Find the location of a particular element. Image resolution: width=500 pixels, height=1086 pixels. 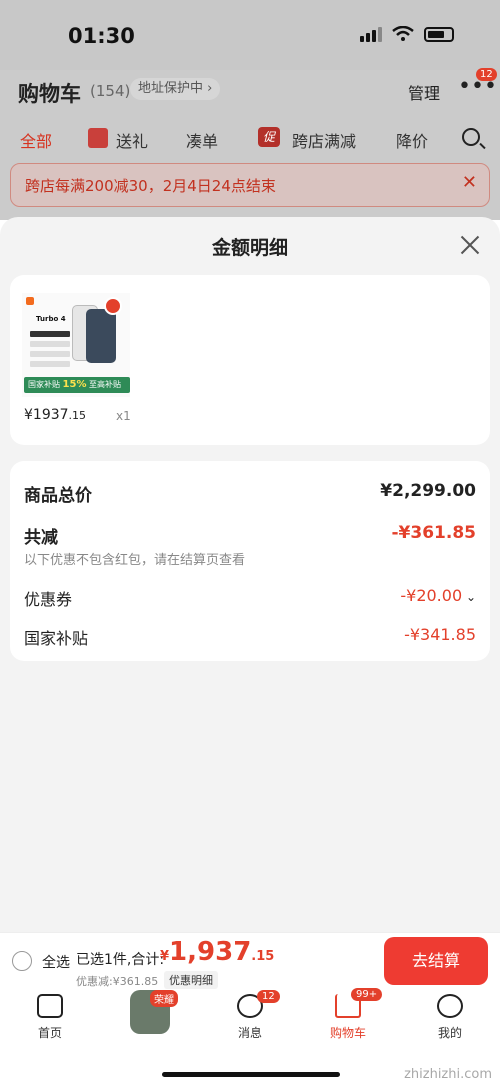

close-icon: ✕ is located at coordinates (469, 182).